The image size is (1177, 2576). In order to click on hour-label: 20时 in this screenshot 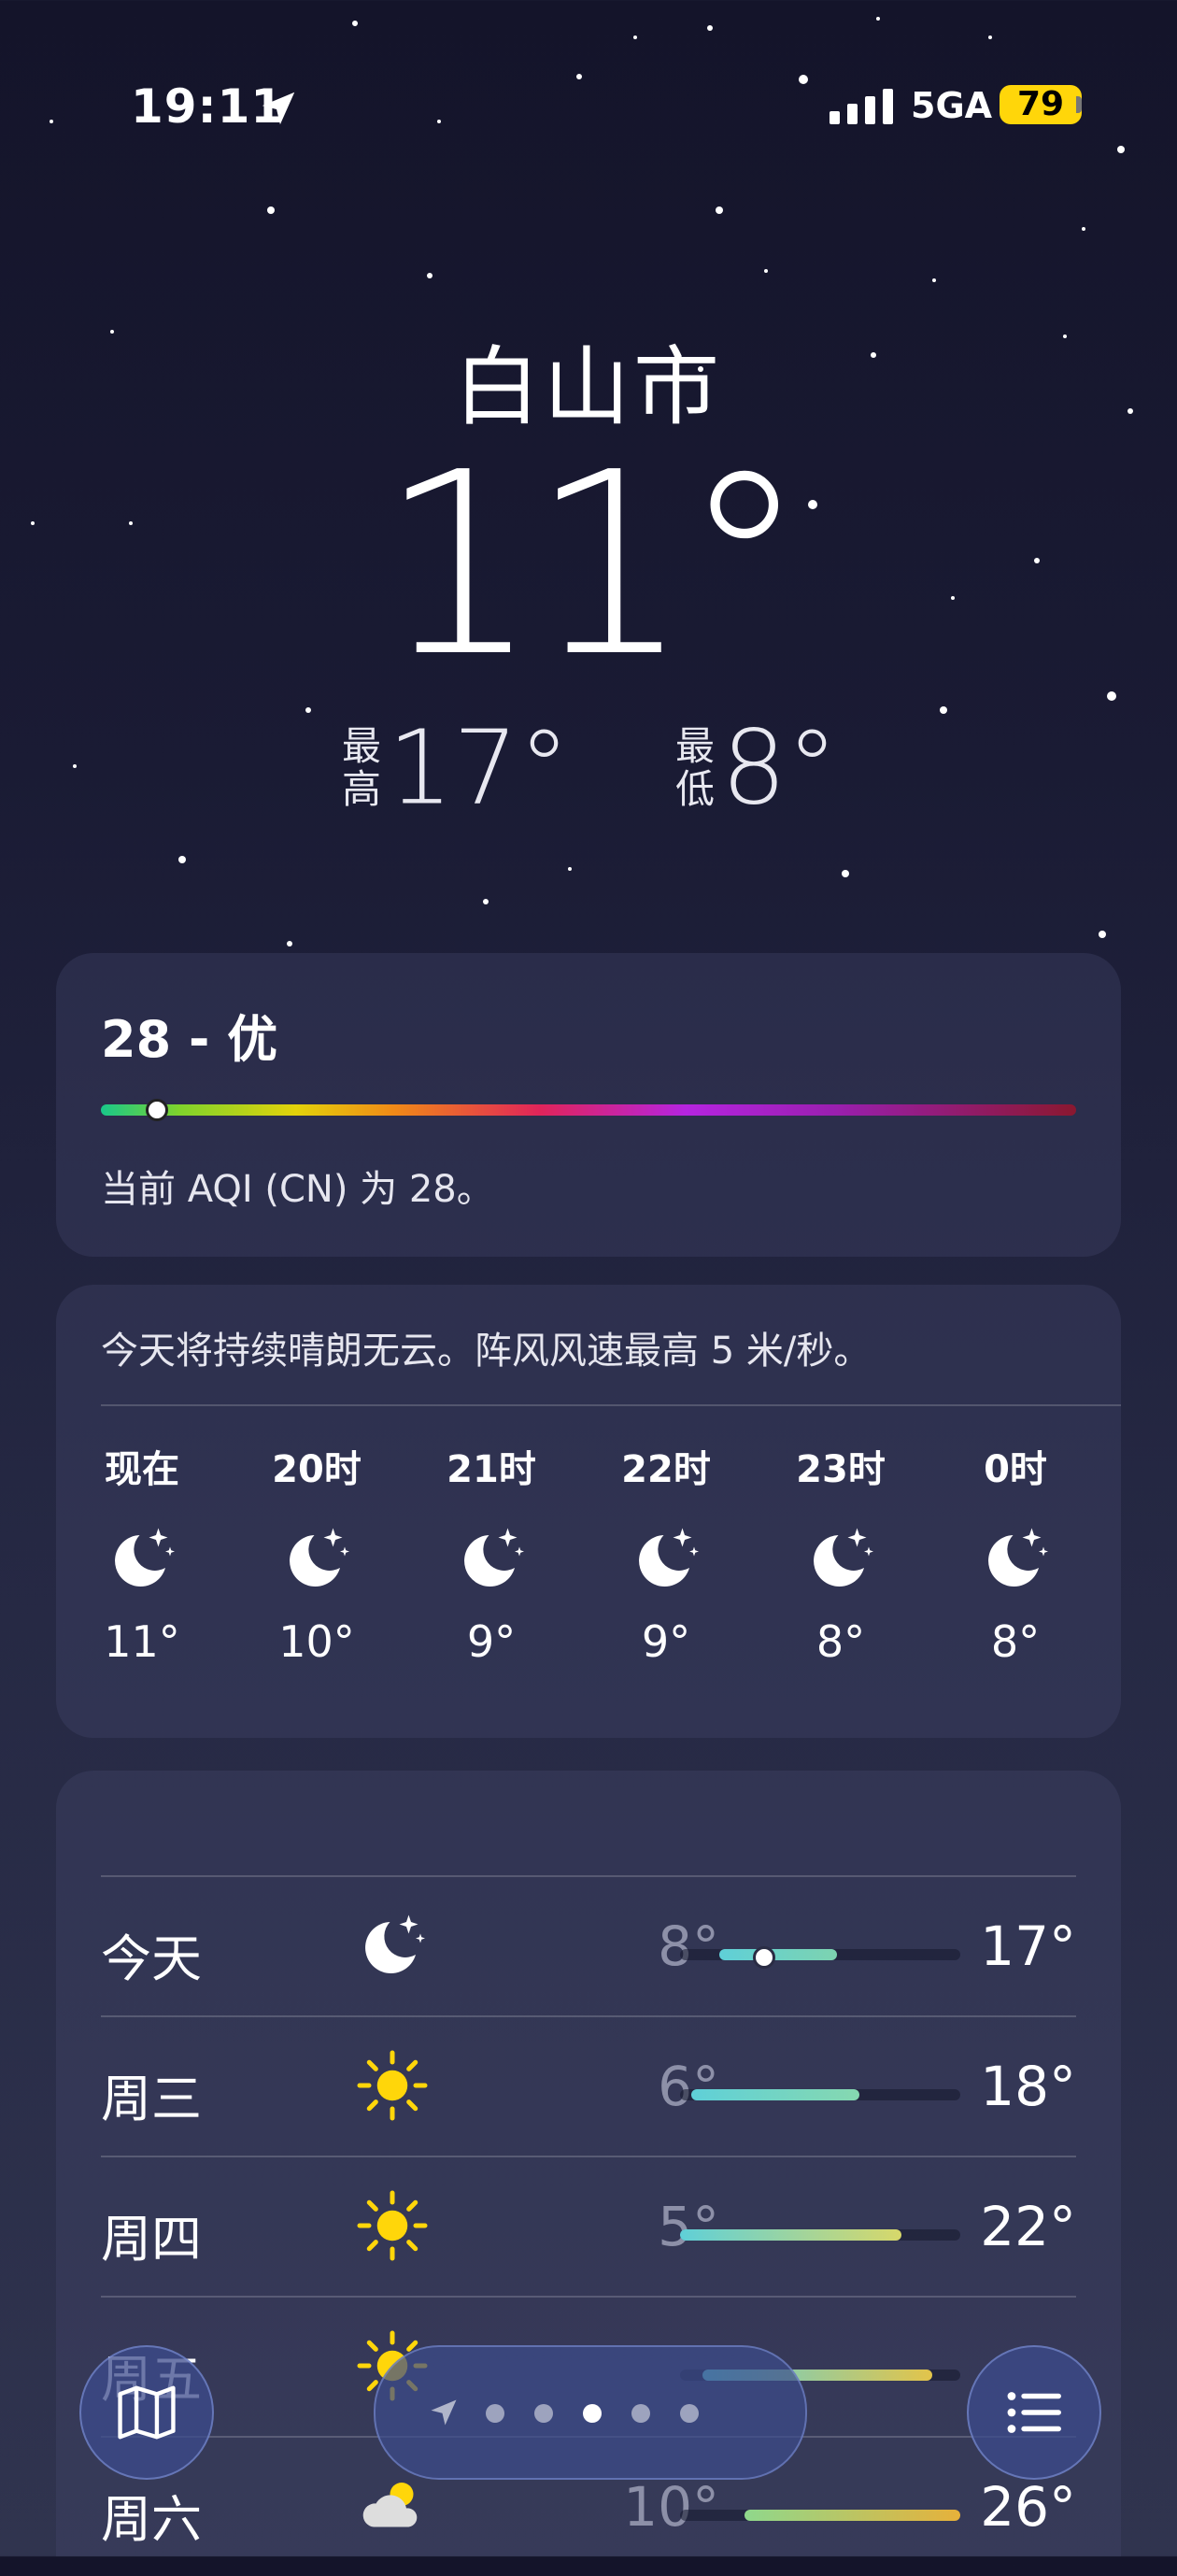, I will do `click(317, 1469)`.